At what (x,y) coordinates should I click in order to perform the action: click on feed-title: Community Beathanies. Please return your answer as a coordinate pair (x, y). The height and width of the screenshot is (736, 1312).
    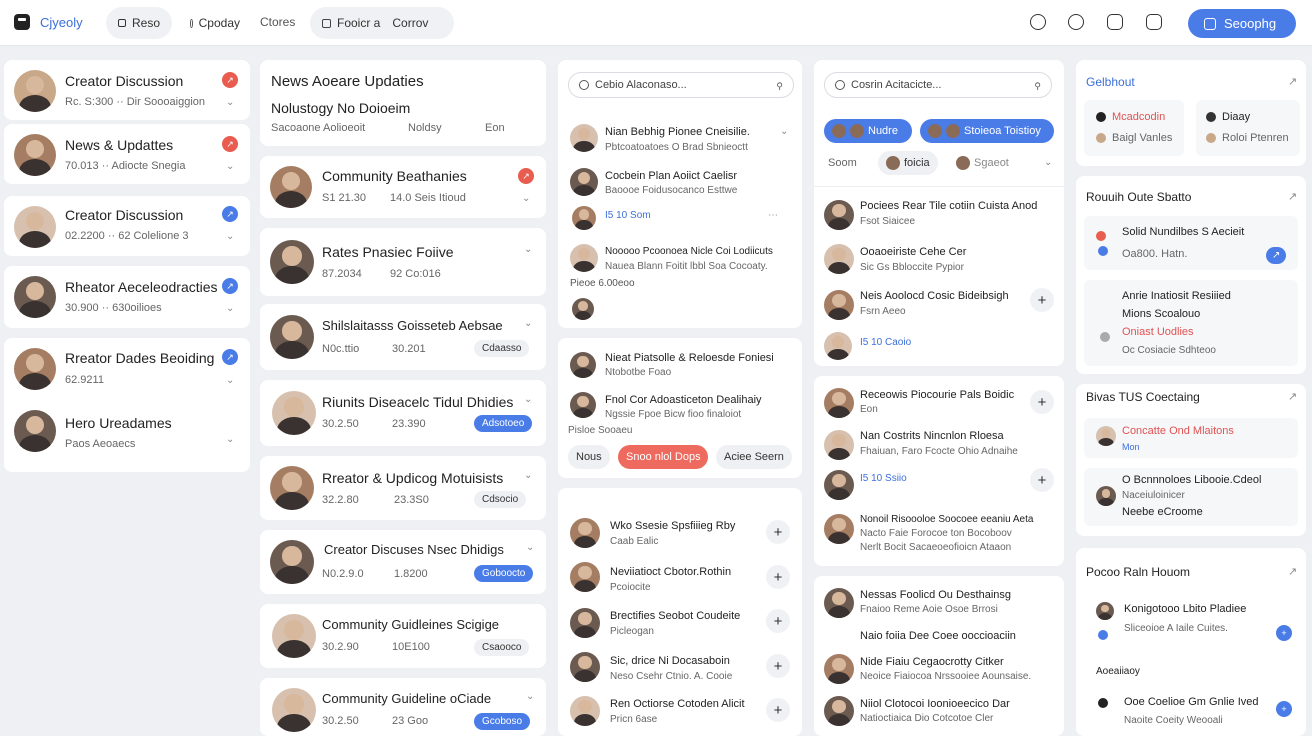
    Looking at the image, I should click on (394, 176).